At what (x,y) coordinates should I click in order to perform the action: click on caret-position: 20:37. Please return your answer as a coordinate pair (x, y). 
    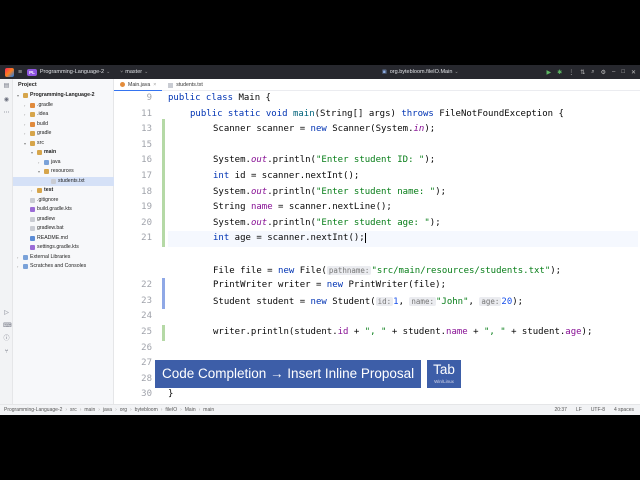
    Looking at the image, I should click on (560, 410).